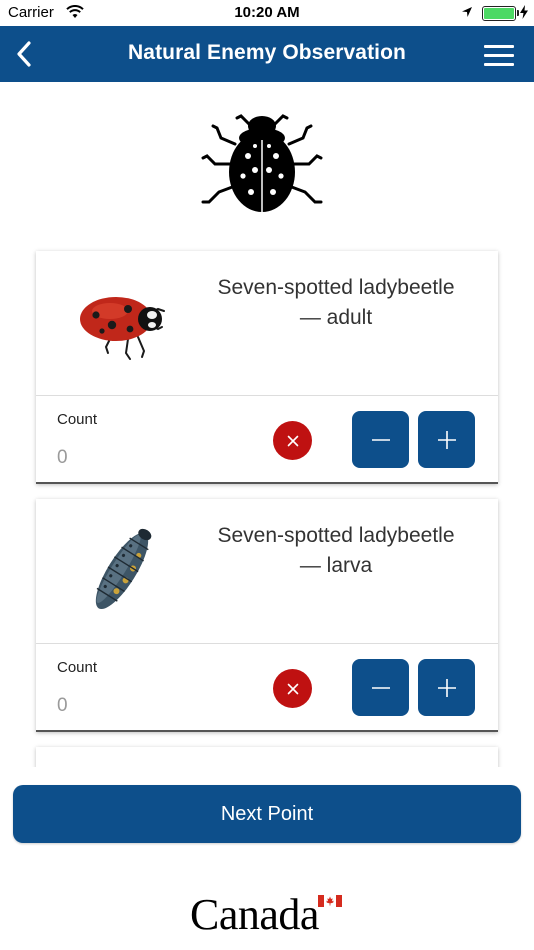 The image size is (534, 950). I want to click on item-name: Seven-spotted ladybeetle — adult, so click(336, 303).